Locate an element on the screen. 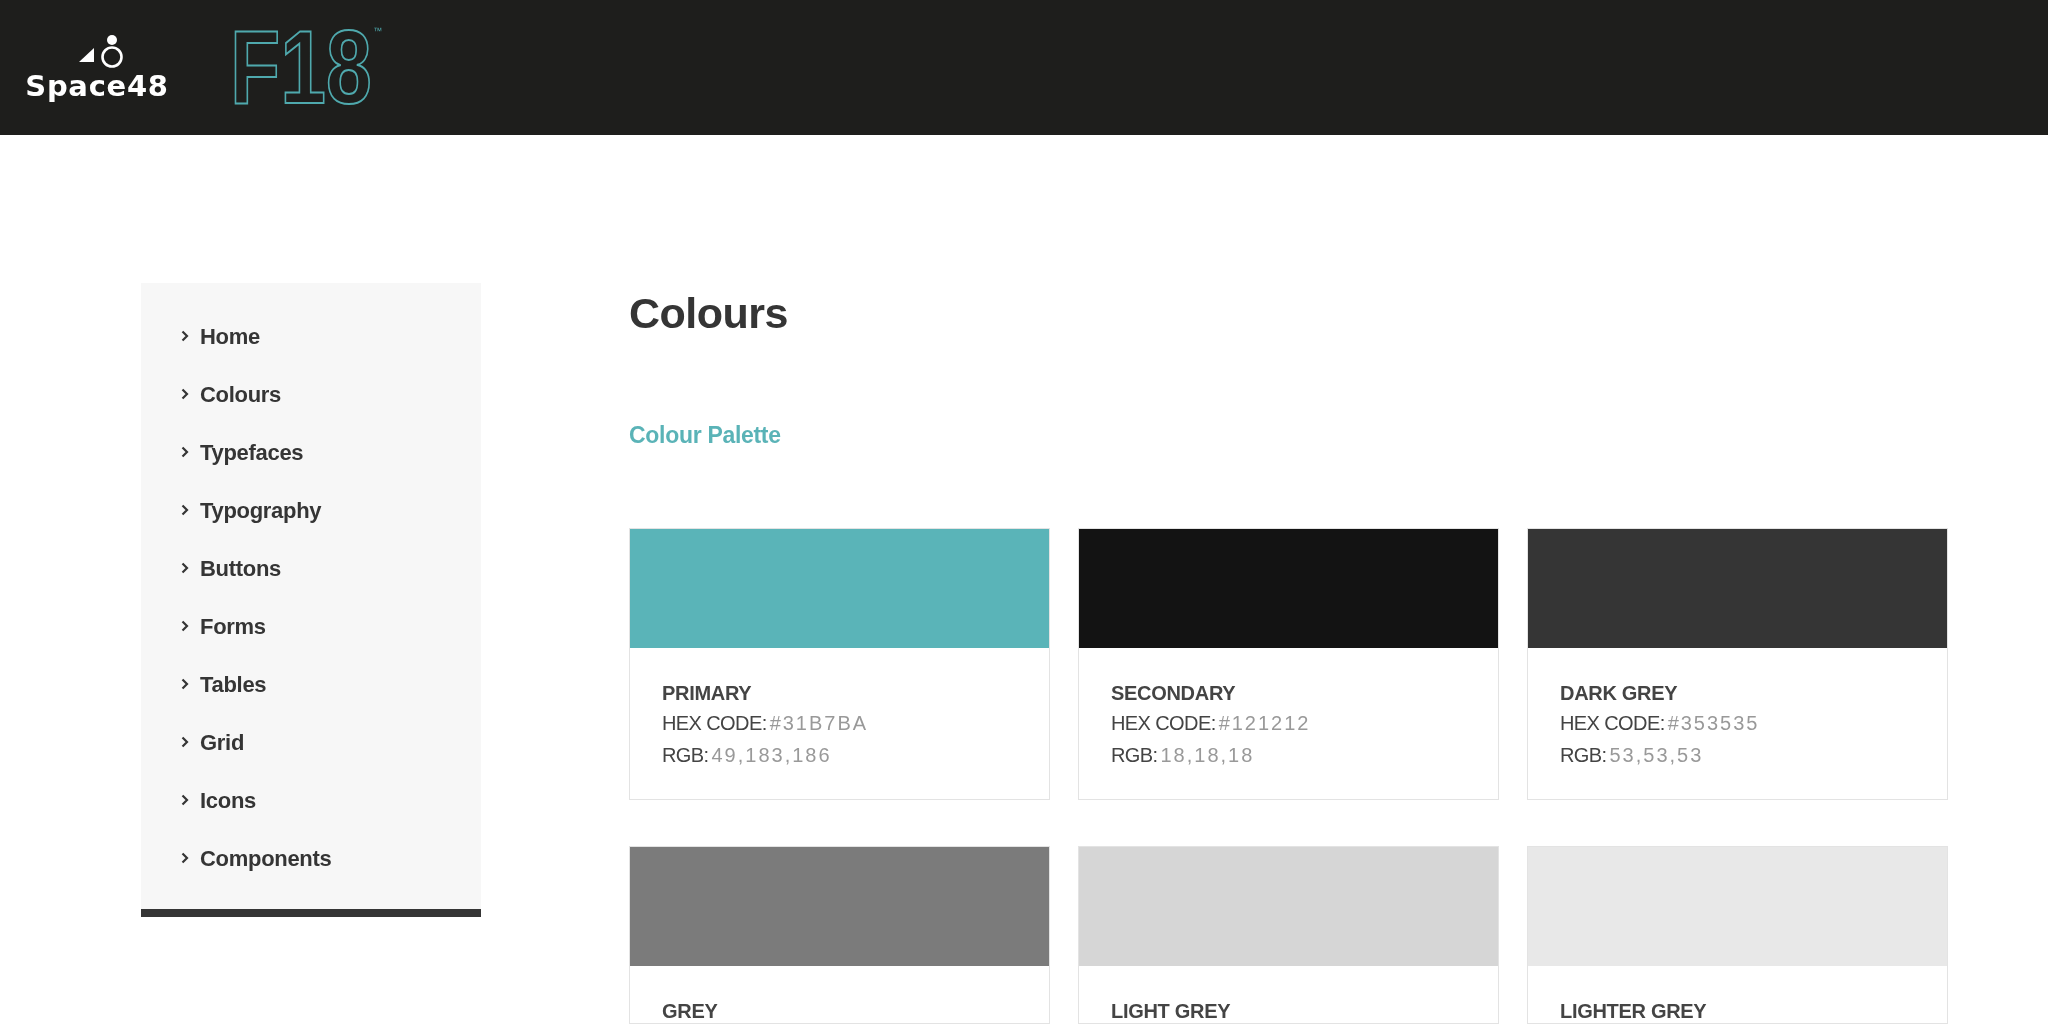 The width and height of the screenshot is (2048, 1024). trademark-sign: ™ is located at coordinates (378, 31).